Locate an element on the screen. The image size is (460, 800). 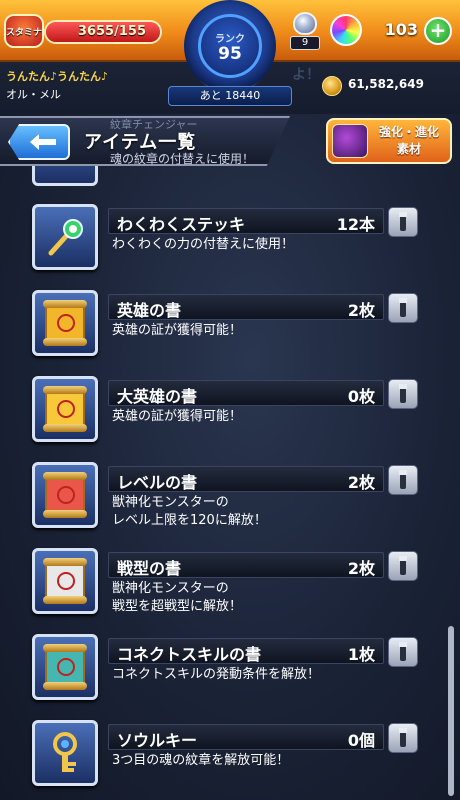
item-name: わくわくステッキ is located at coordinates (181, 224).